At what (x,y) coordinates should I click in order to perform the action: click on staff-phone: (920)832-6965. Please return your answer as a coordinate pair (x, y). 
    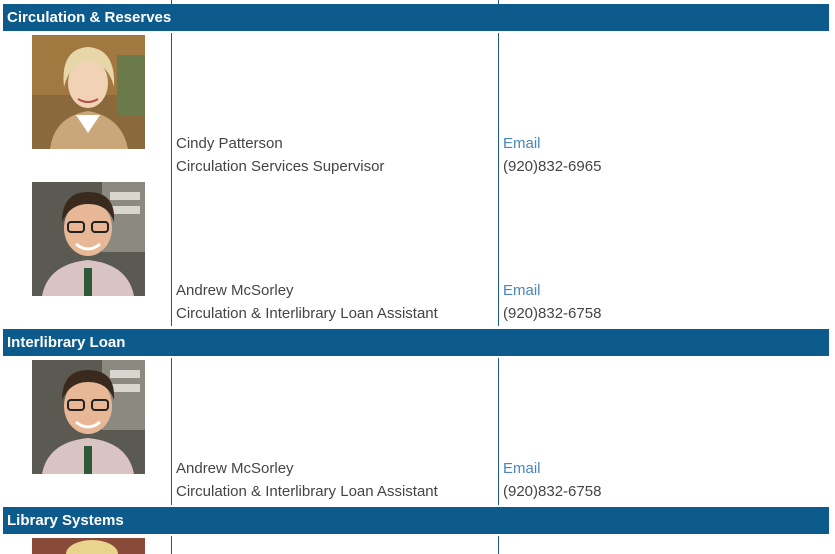
    Looking at the image, I should click on (552, 166).